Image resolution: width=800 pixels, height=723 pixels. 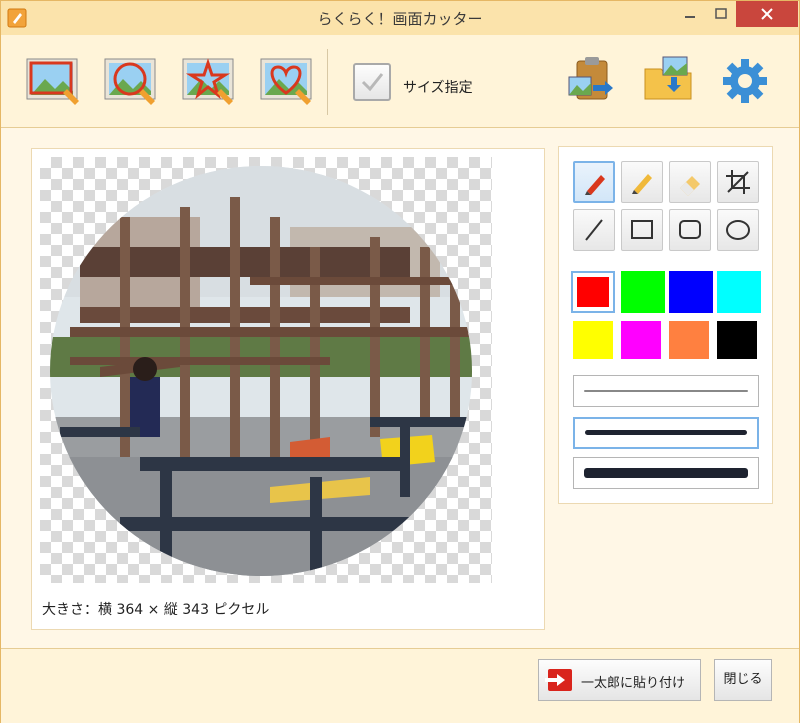 What do you see at coordinates (595, 185) in the screenshot?
I see `pen-icon` at bounding box center [595, 185].